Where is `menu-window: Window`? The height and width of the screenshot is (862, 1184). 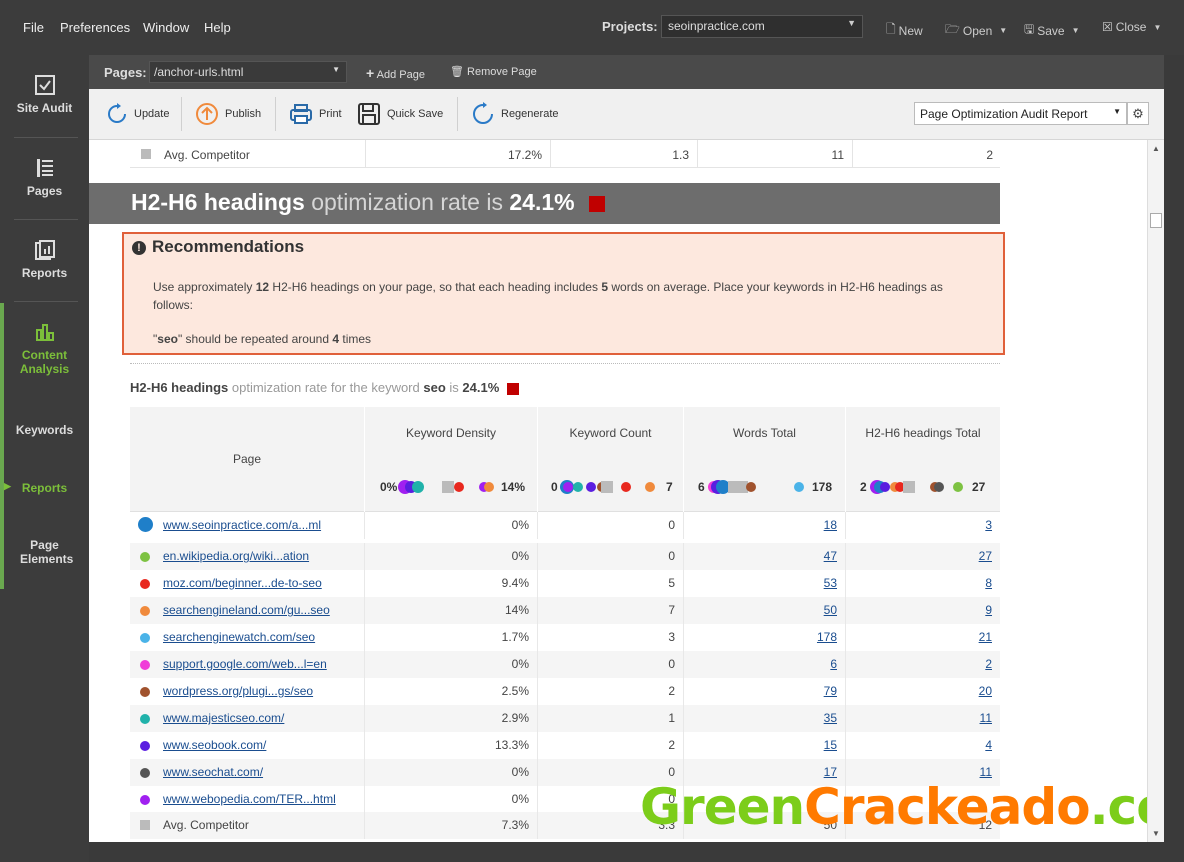
menu-window: Window is located at coordinates (166, 27).